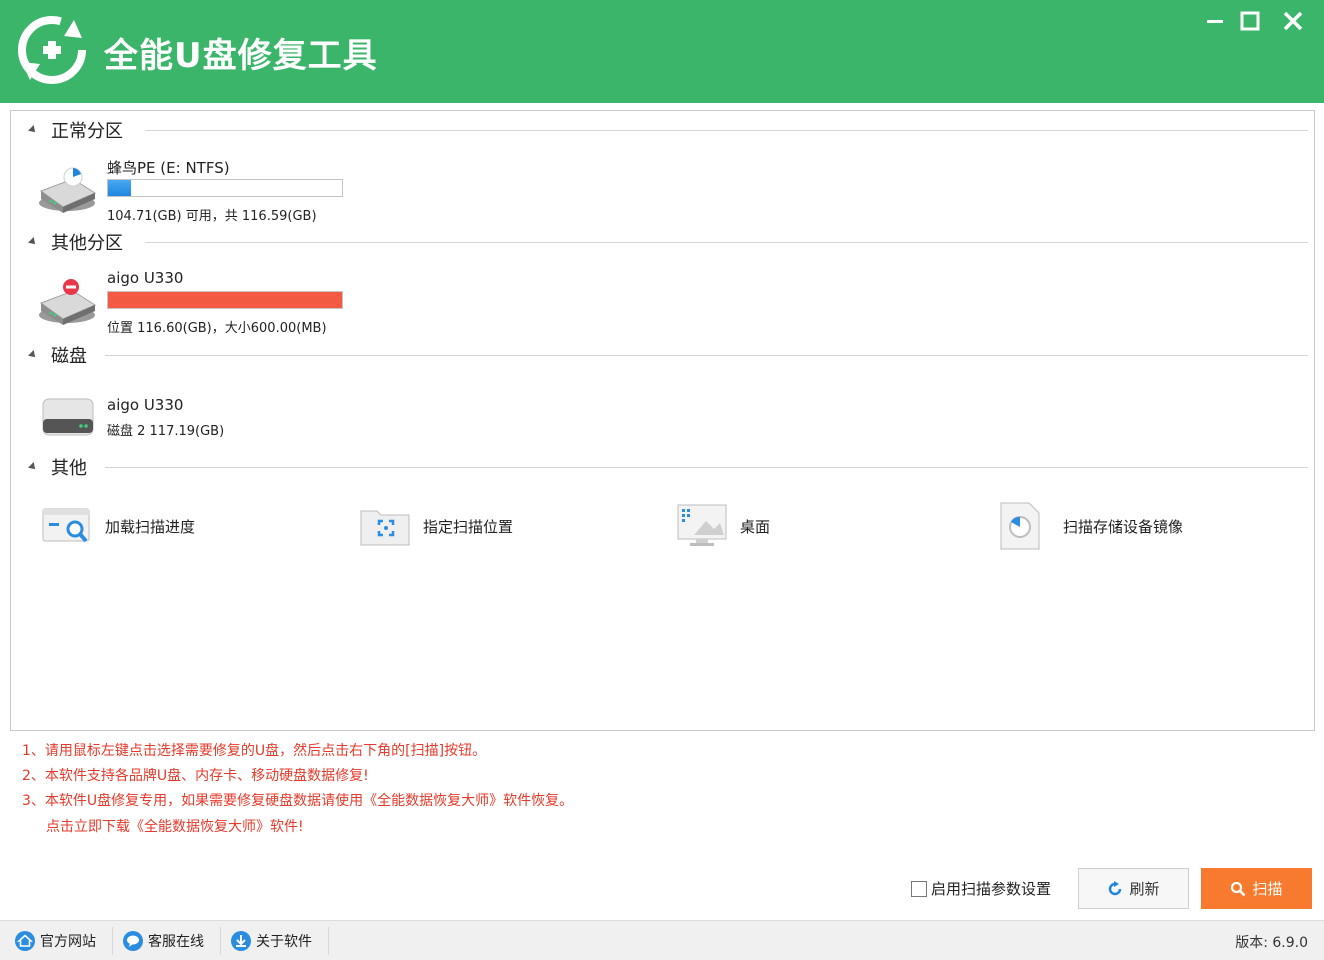  Describe the element at coordinates (176, 942) in the screenshot. I see `status-link-label: 客服在线` at that location.